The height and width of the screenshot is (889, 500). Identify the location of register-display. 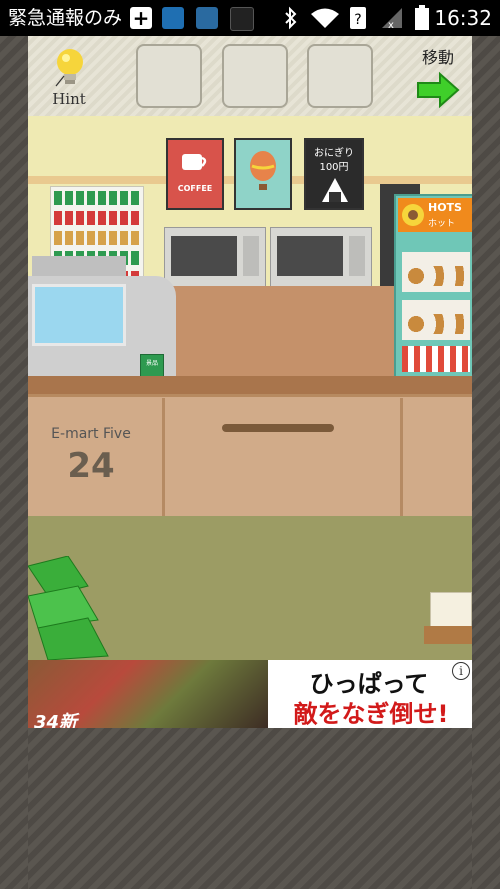
(79, 266).